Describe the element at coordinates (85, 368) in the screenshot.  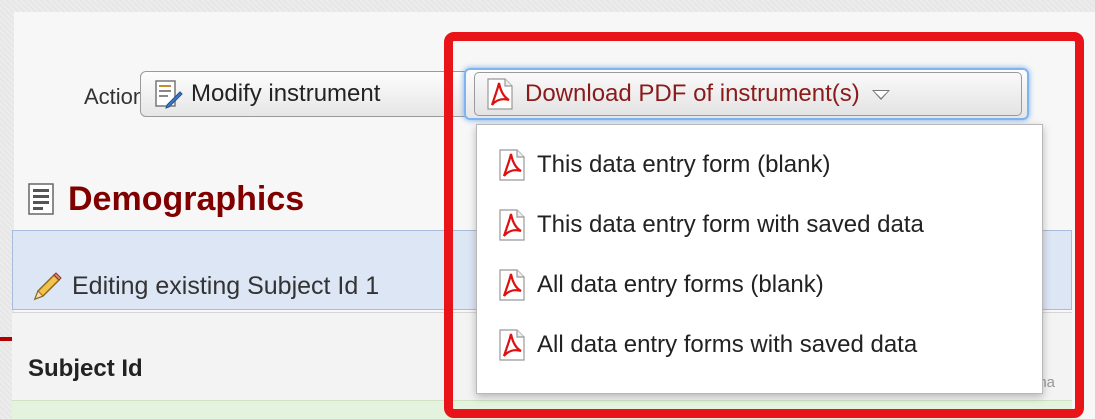
I see `subject-id-label: Subject Id` at that location.